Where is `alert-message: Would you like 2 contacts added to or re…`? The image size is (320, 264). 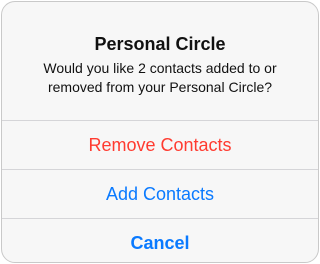
alert-message: Would you like 2 contacts added to or re… is located at coordinates (160, 77).